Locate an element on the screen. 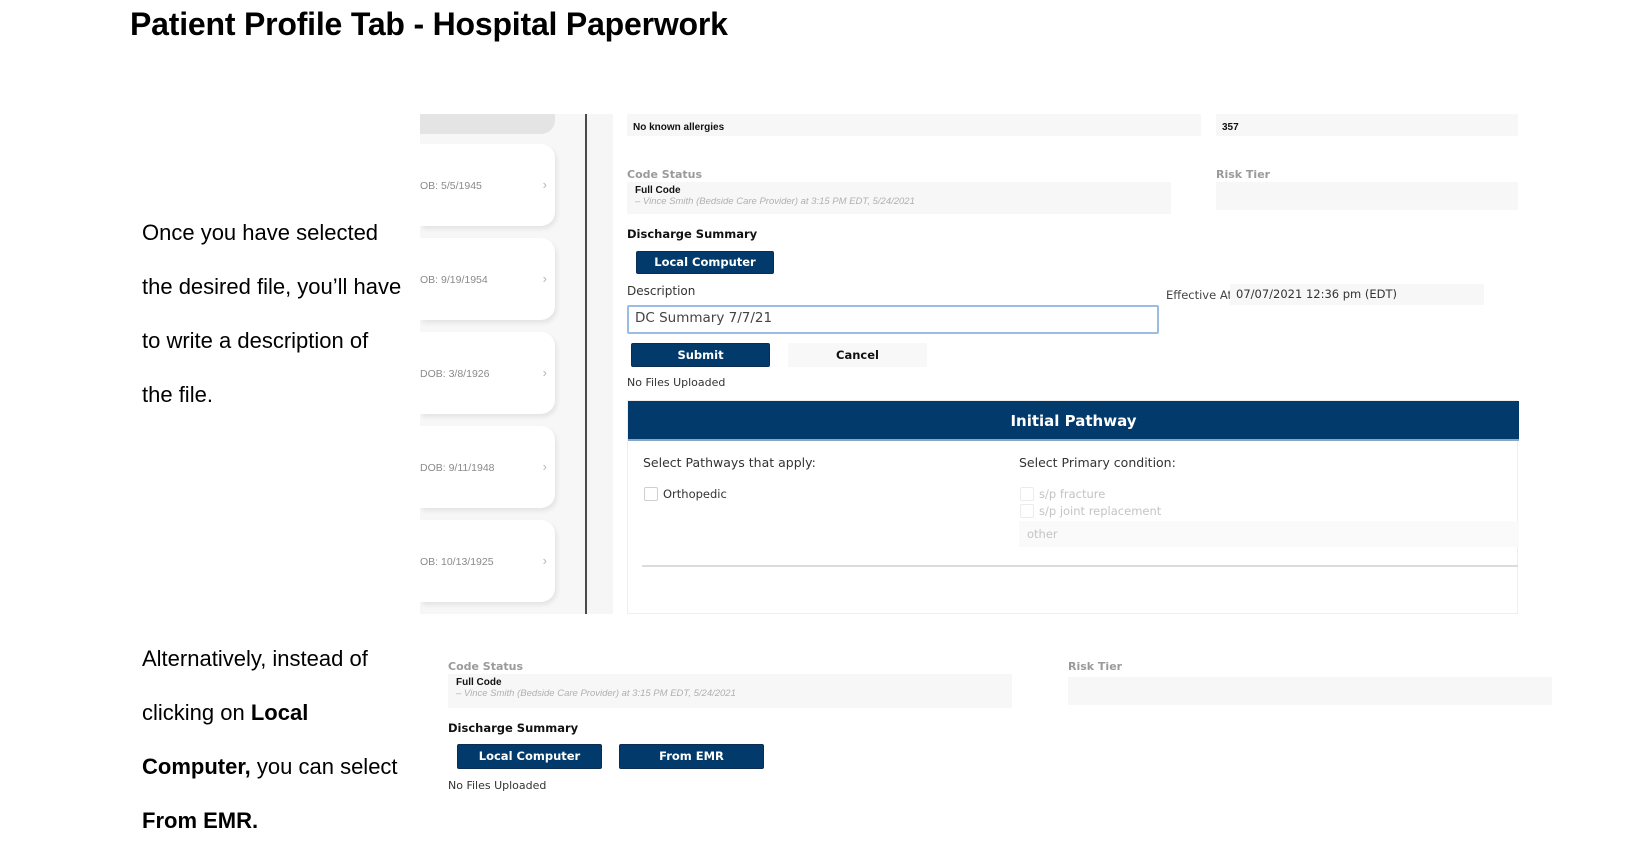 This screenshot has height=866, width=1646. patient-card: OB: 10/13/1925 › is located at coordinates (487, 561).